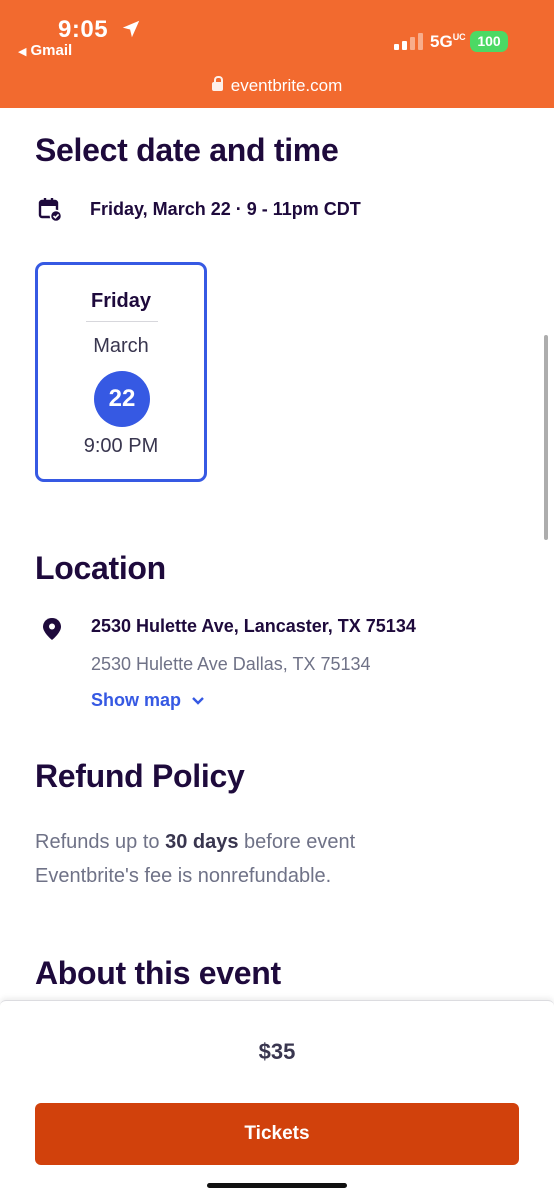 Image resolution: width=554 pixels, height=1200 pixels. Describe the element at coordinates (22, 52) in the screenshot. I see `back-triangle-icon: ◀` at that location.